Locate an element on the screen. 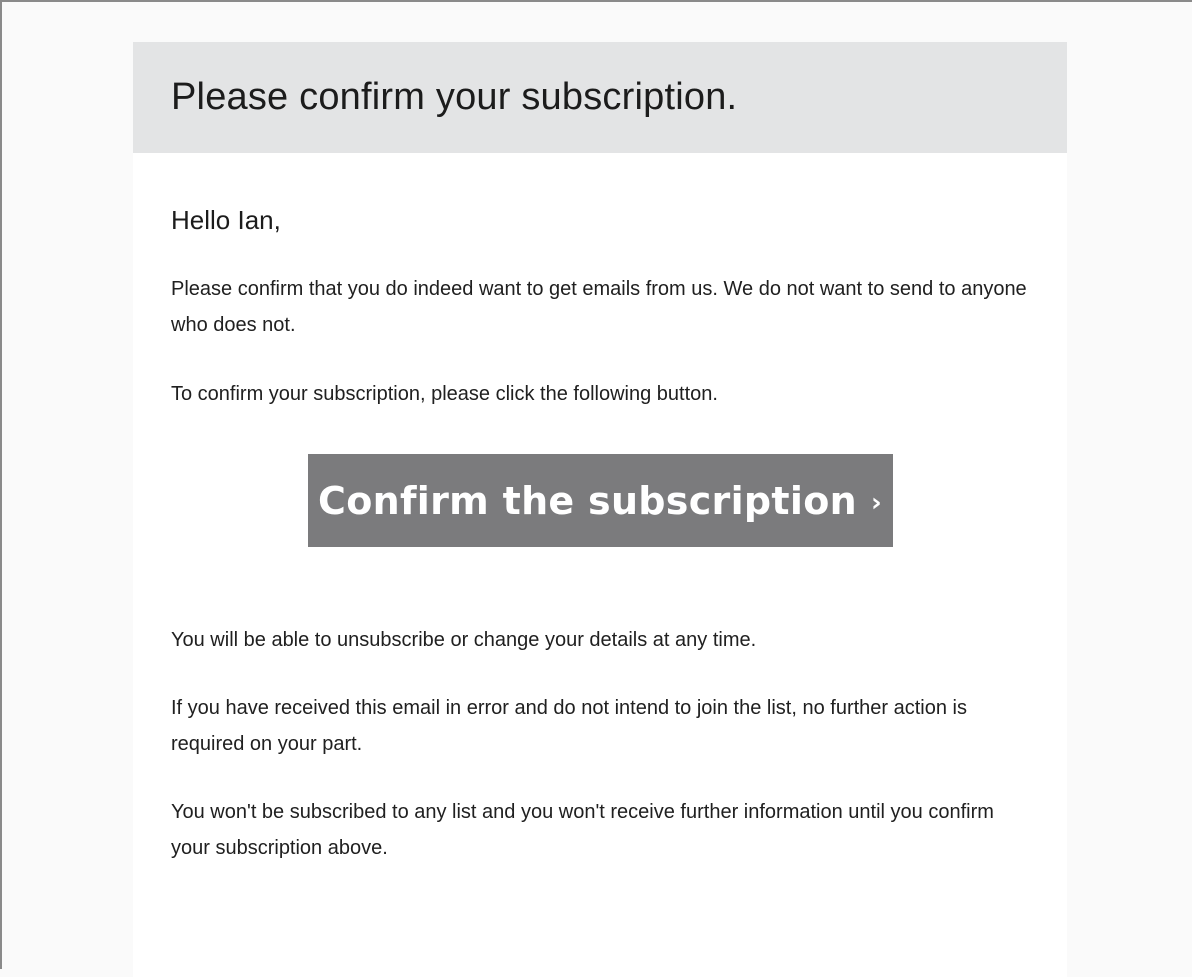  greeting: Hello Ian, is located at coordinates (226, 220).